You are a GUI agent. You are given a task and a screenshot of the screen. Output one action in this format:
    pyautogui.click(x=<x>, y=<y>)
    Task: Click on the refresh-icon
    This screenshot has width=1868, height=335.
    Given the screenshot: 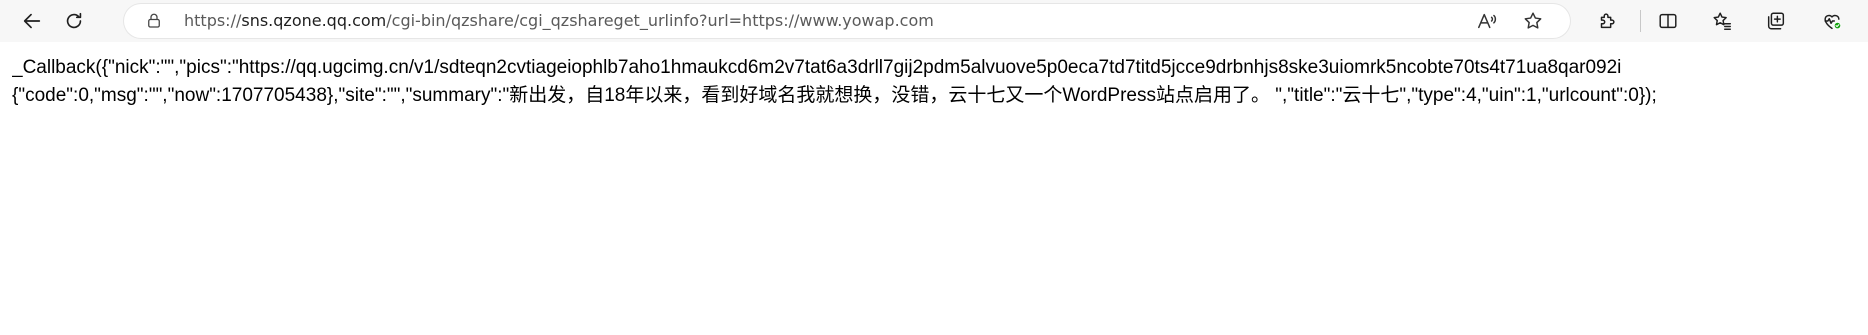 What is the action you would take?
    pyautogui.click(x=74, y=20)
    